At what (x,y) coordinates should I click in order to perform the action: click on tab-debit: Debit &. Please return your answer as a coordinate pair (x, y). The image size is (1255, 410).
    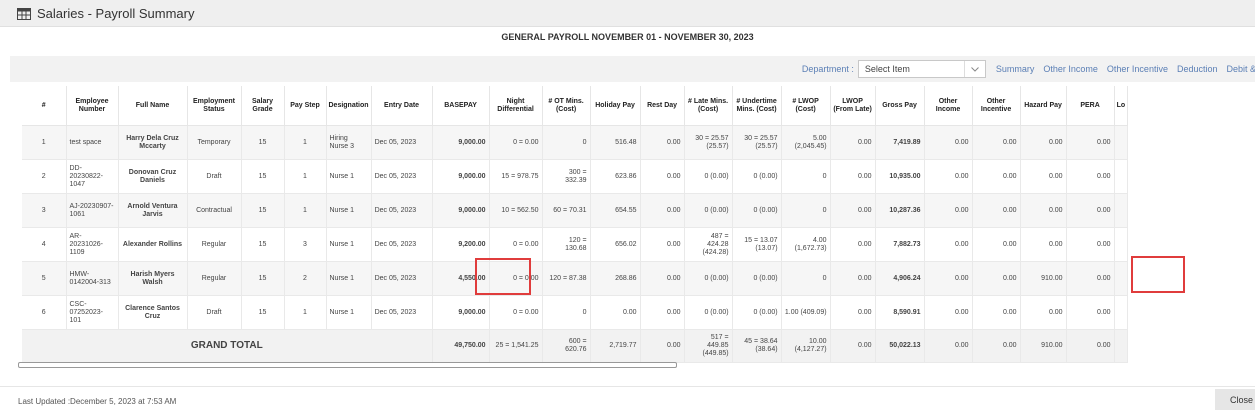
    Looking at the image, I should click on (1240, 69).